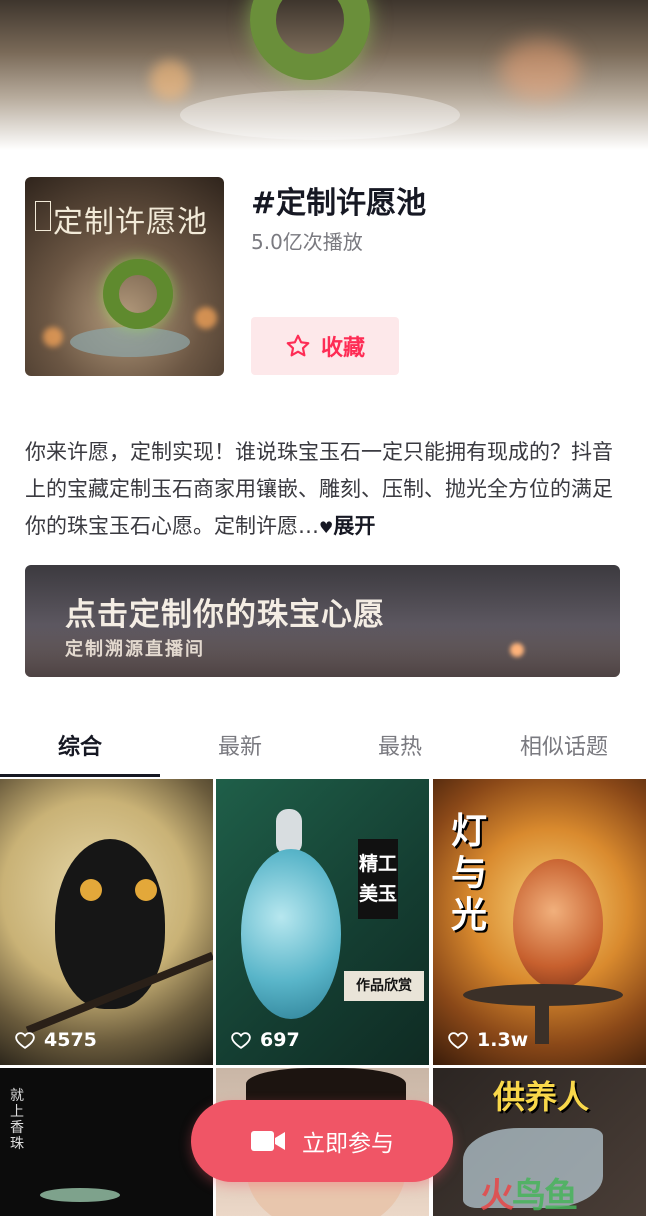  I want to click on work-tag: 作品欣赏, so click(384, 986).